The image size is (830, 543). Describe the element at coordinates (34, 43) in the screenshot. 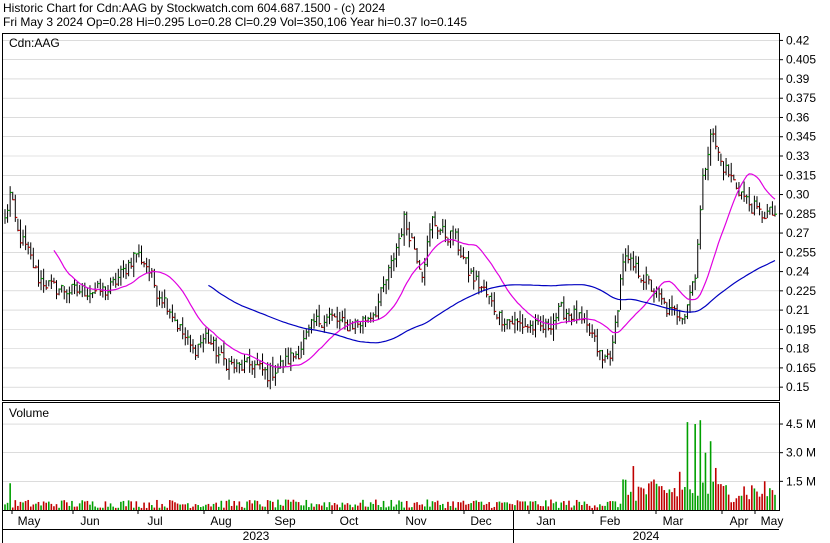

I see `symbol-label: Cdn:AAG` at that location.